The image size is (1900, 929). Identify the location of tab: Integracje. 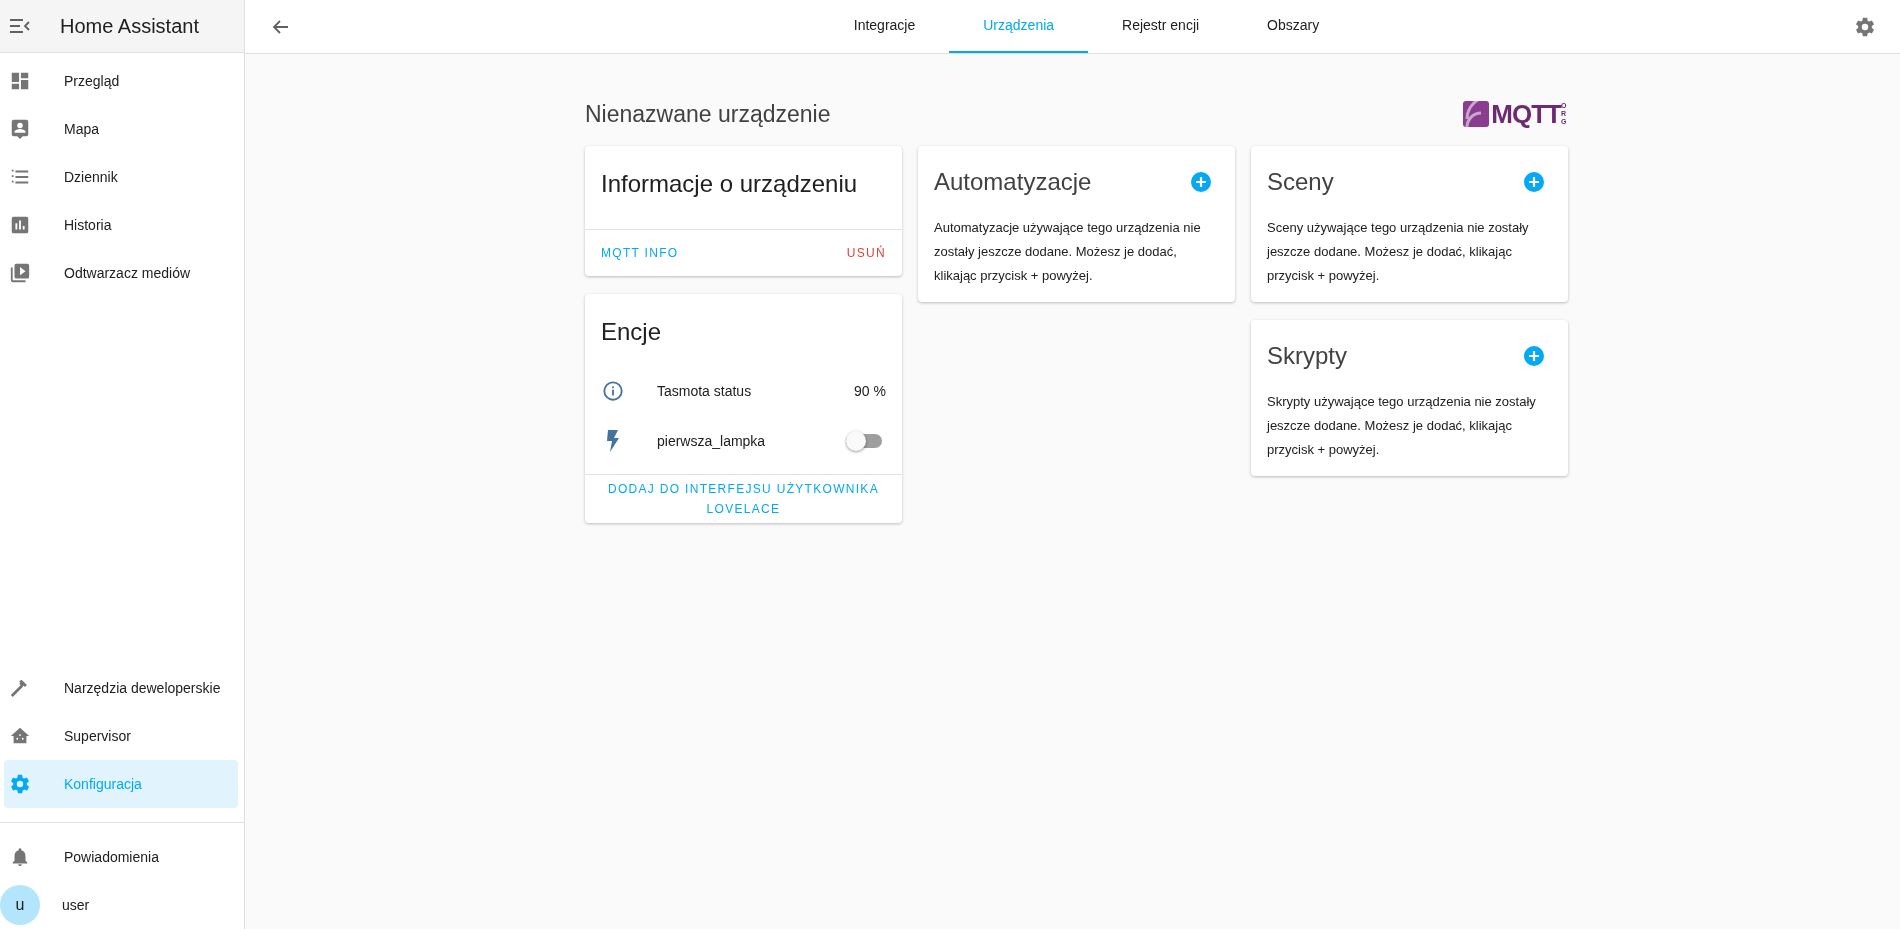
(884, 26).